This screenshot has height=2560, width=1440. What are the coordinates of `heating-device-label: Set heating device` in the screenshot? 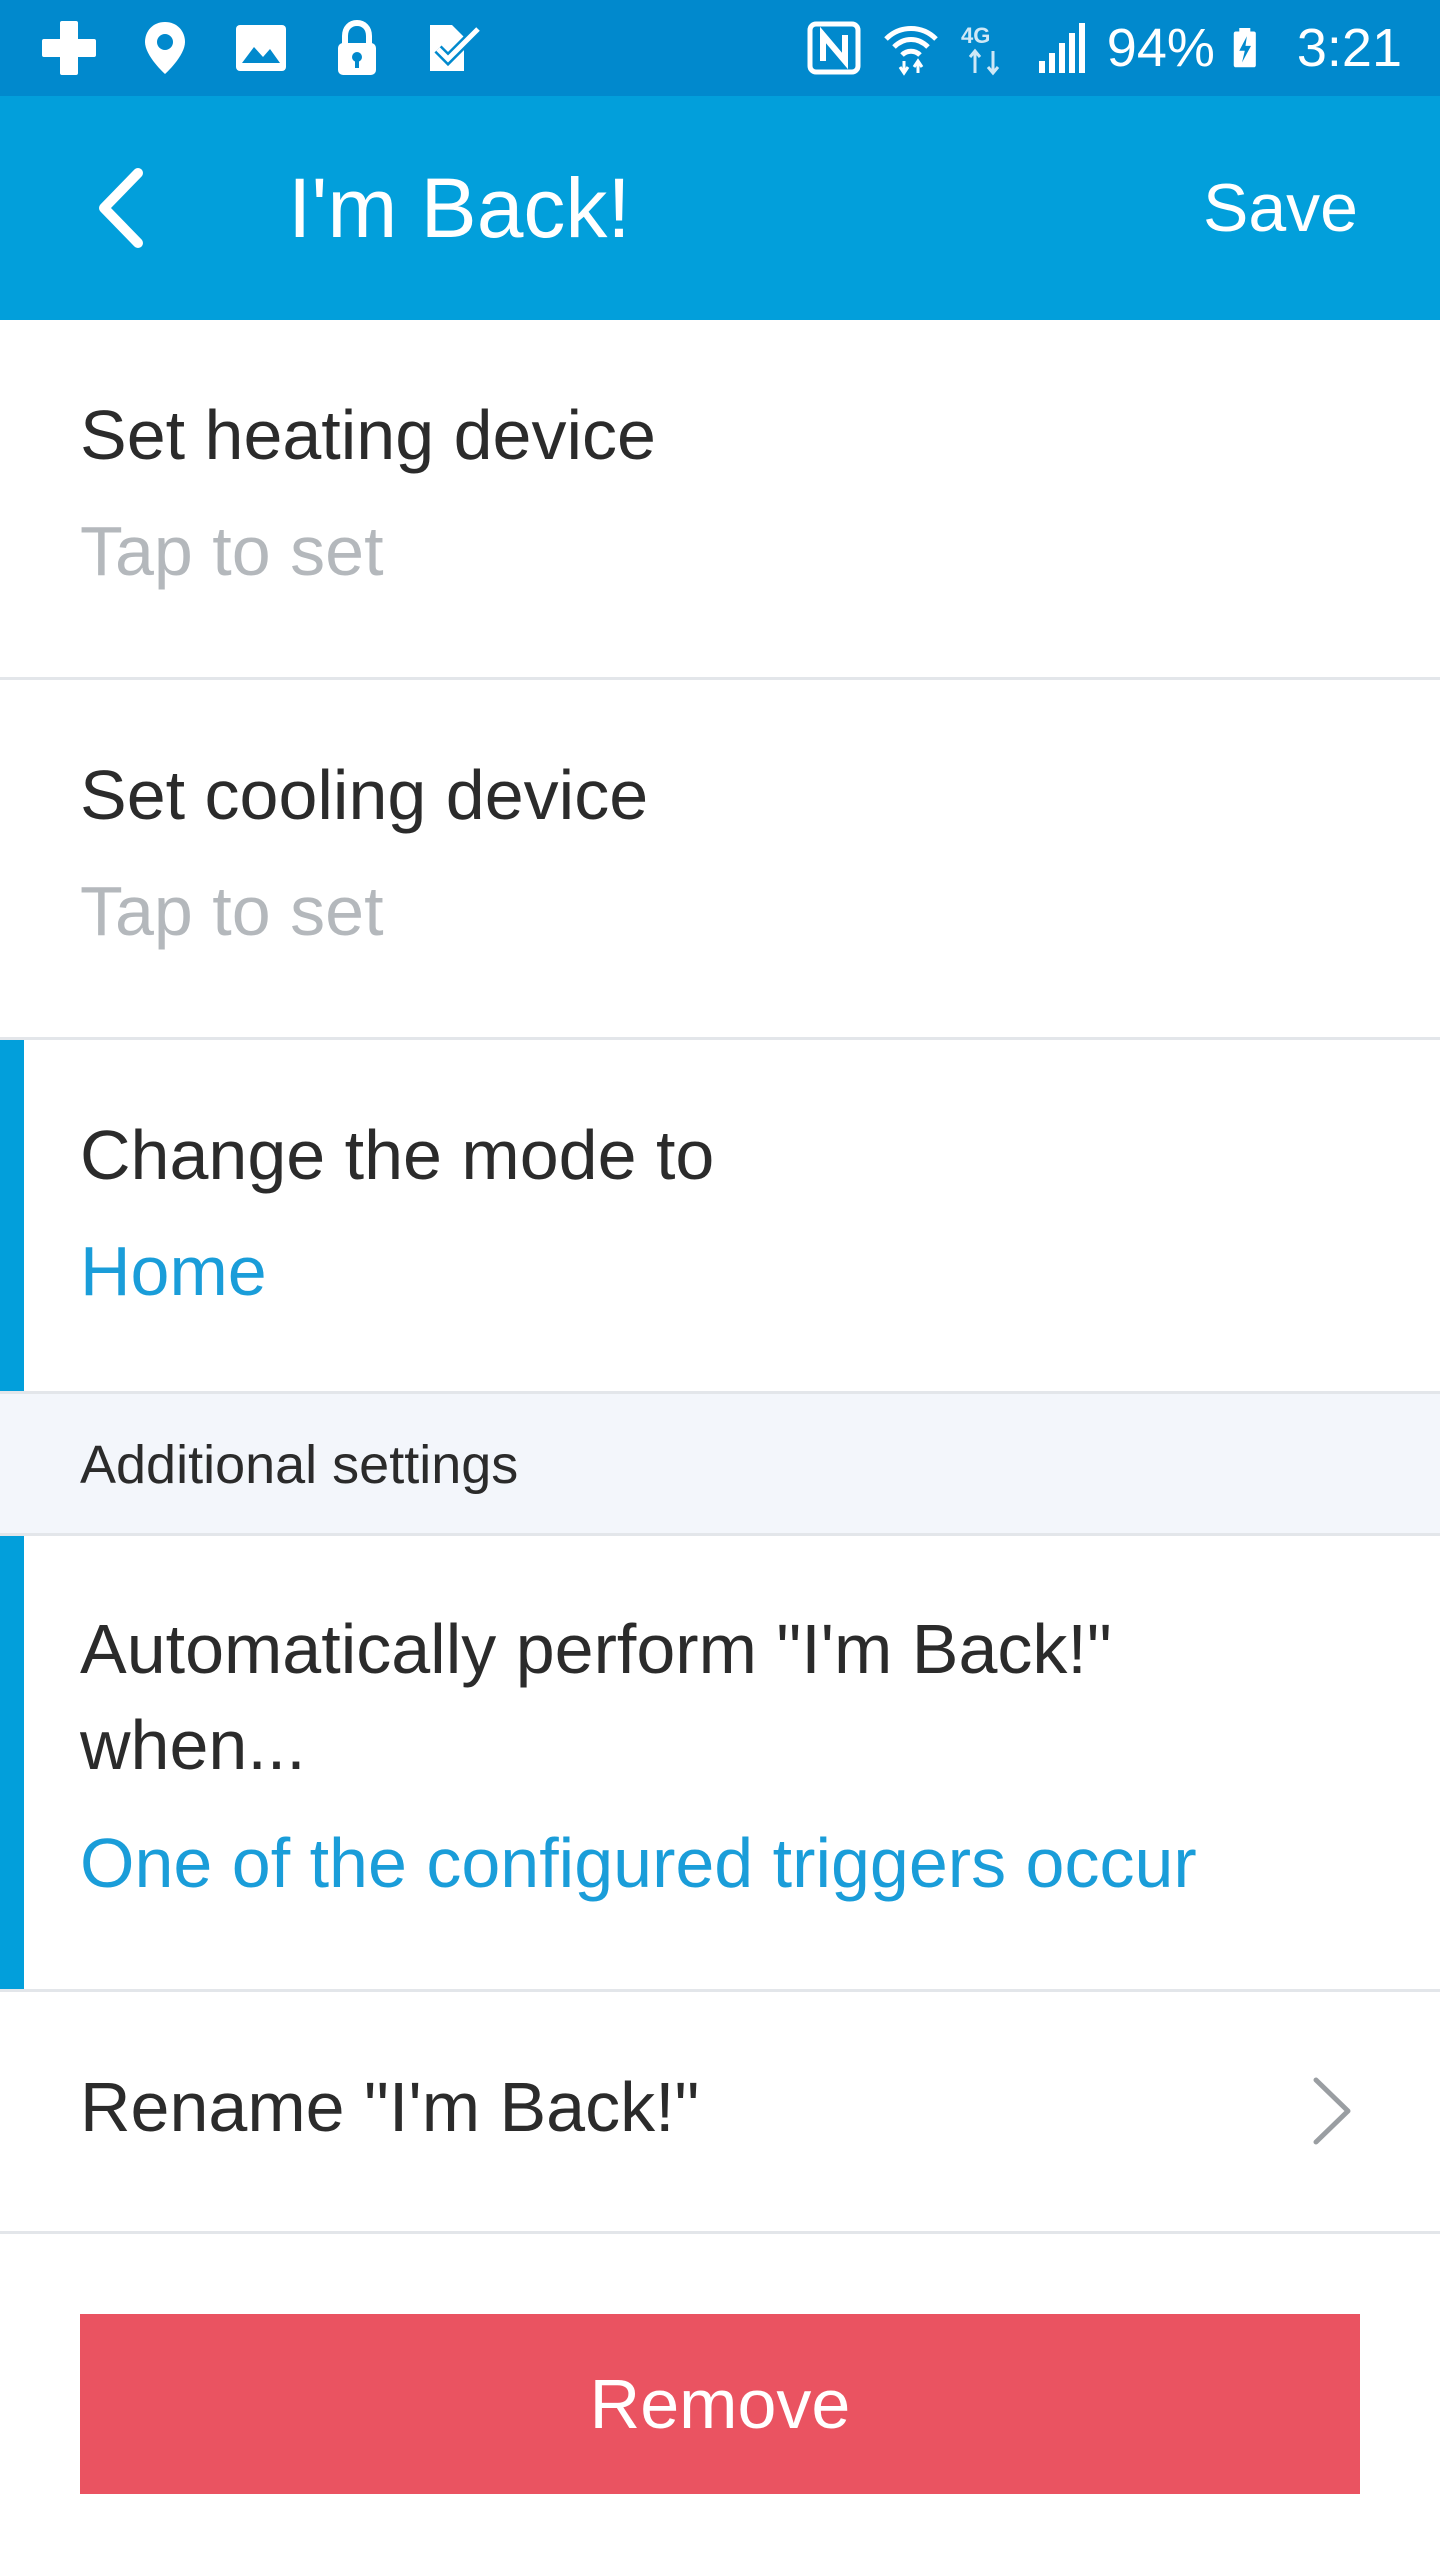 It's located at (368, 435).